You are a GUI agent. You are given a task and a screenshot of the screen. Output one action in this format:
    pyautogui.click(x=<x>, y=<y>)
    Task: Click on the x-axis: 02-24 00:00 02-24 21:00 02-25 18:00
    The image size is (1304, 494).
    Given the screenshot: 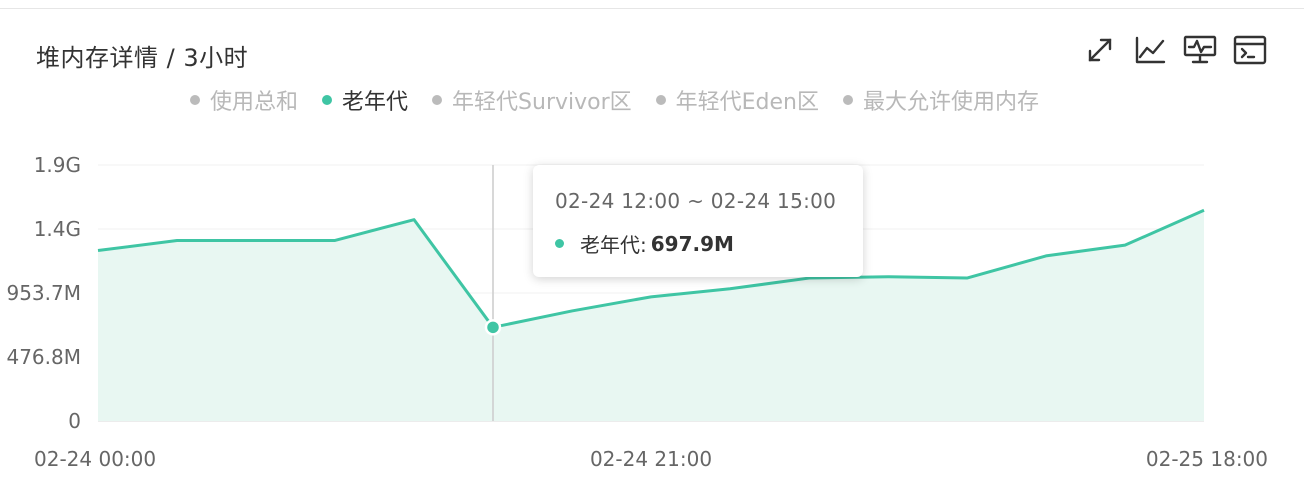 What is the action you would take?
    pyautogui.click(x=651, y=459)
    